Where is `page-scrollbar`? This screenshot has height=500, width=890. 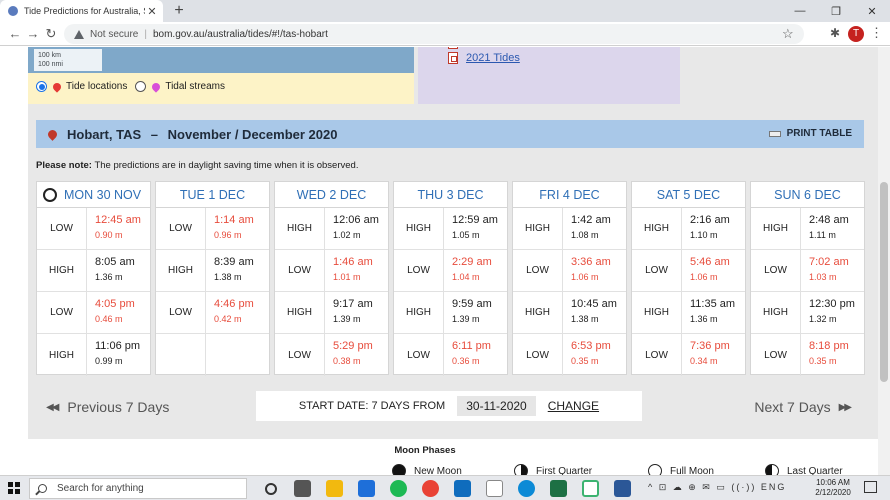
page-scrollbar is located at coordinates (884, 261).